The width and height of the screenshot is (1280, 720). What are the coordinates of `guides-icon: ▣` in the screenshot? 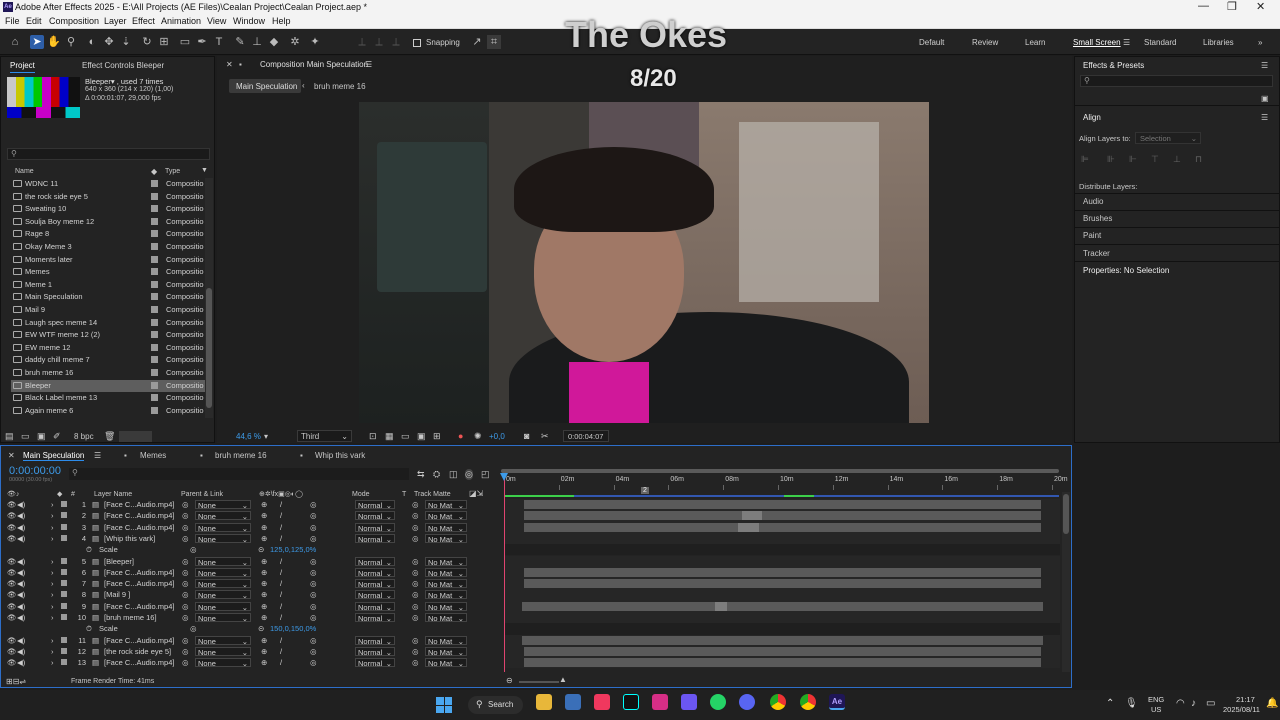 It's located at (421, 436).